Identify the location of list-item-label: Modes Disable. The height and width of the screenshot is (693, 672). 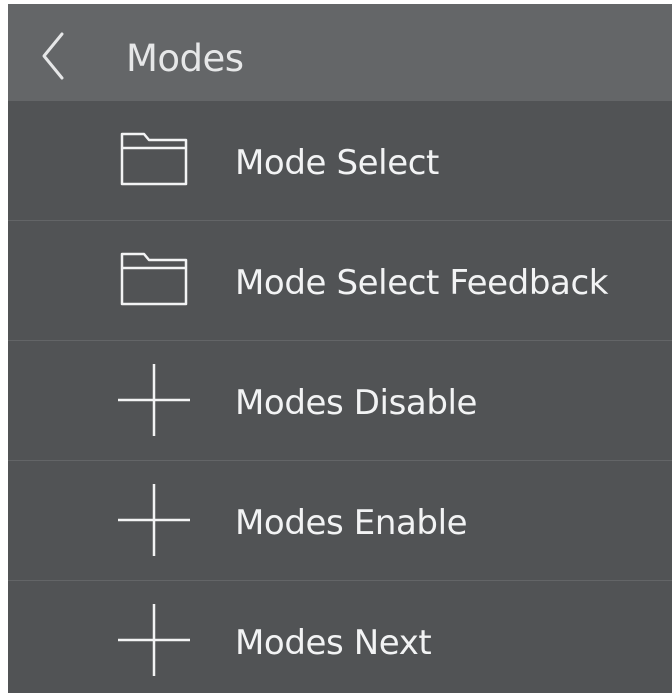
(356, 403).